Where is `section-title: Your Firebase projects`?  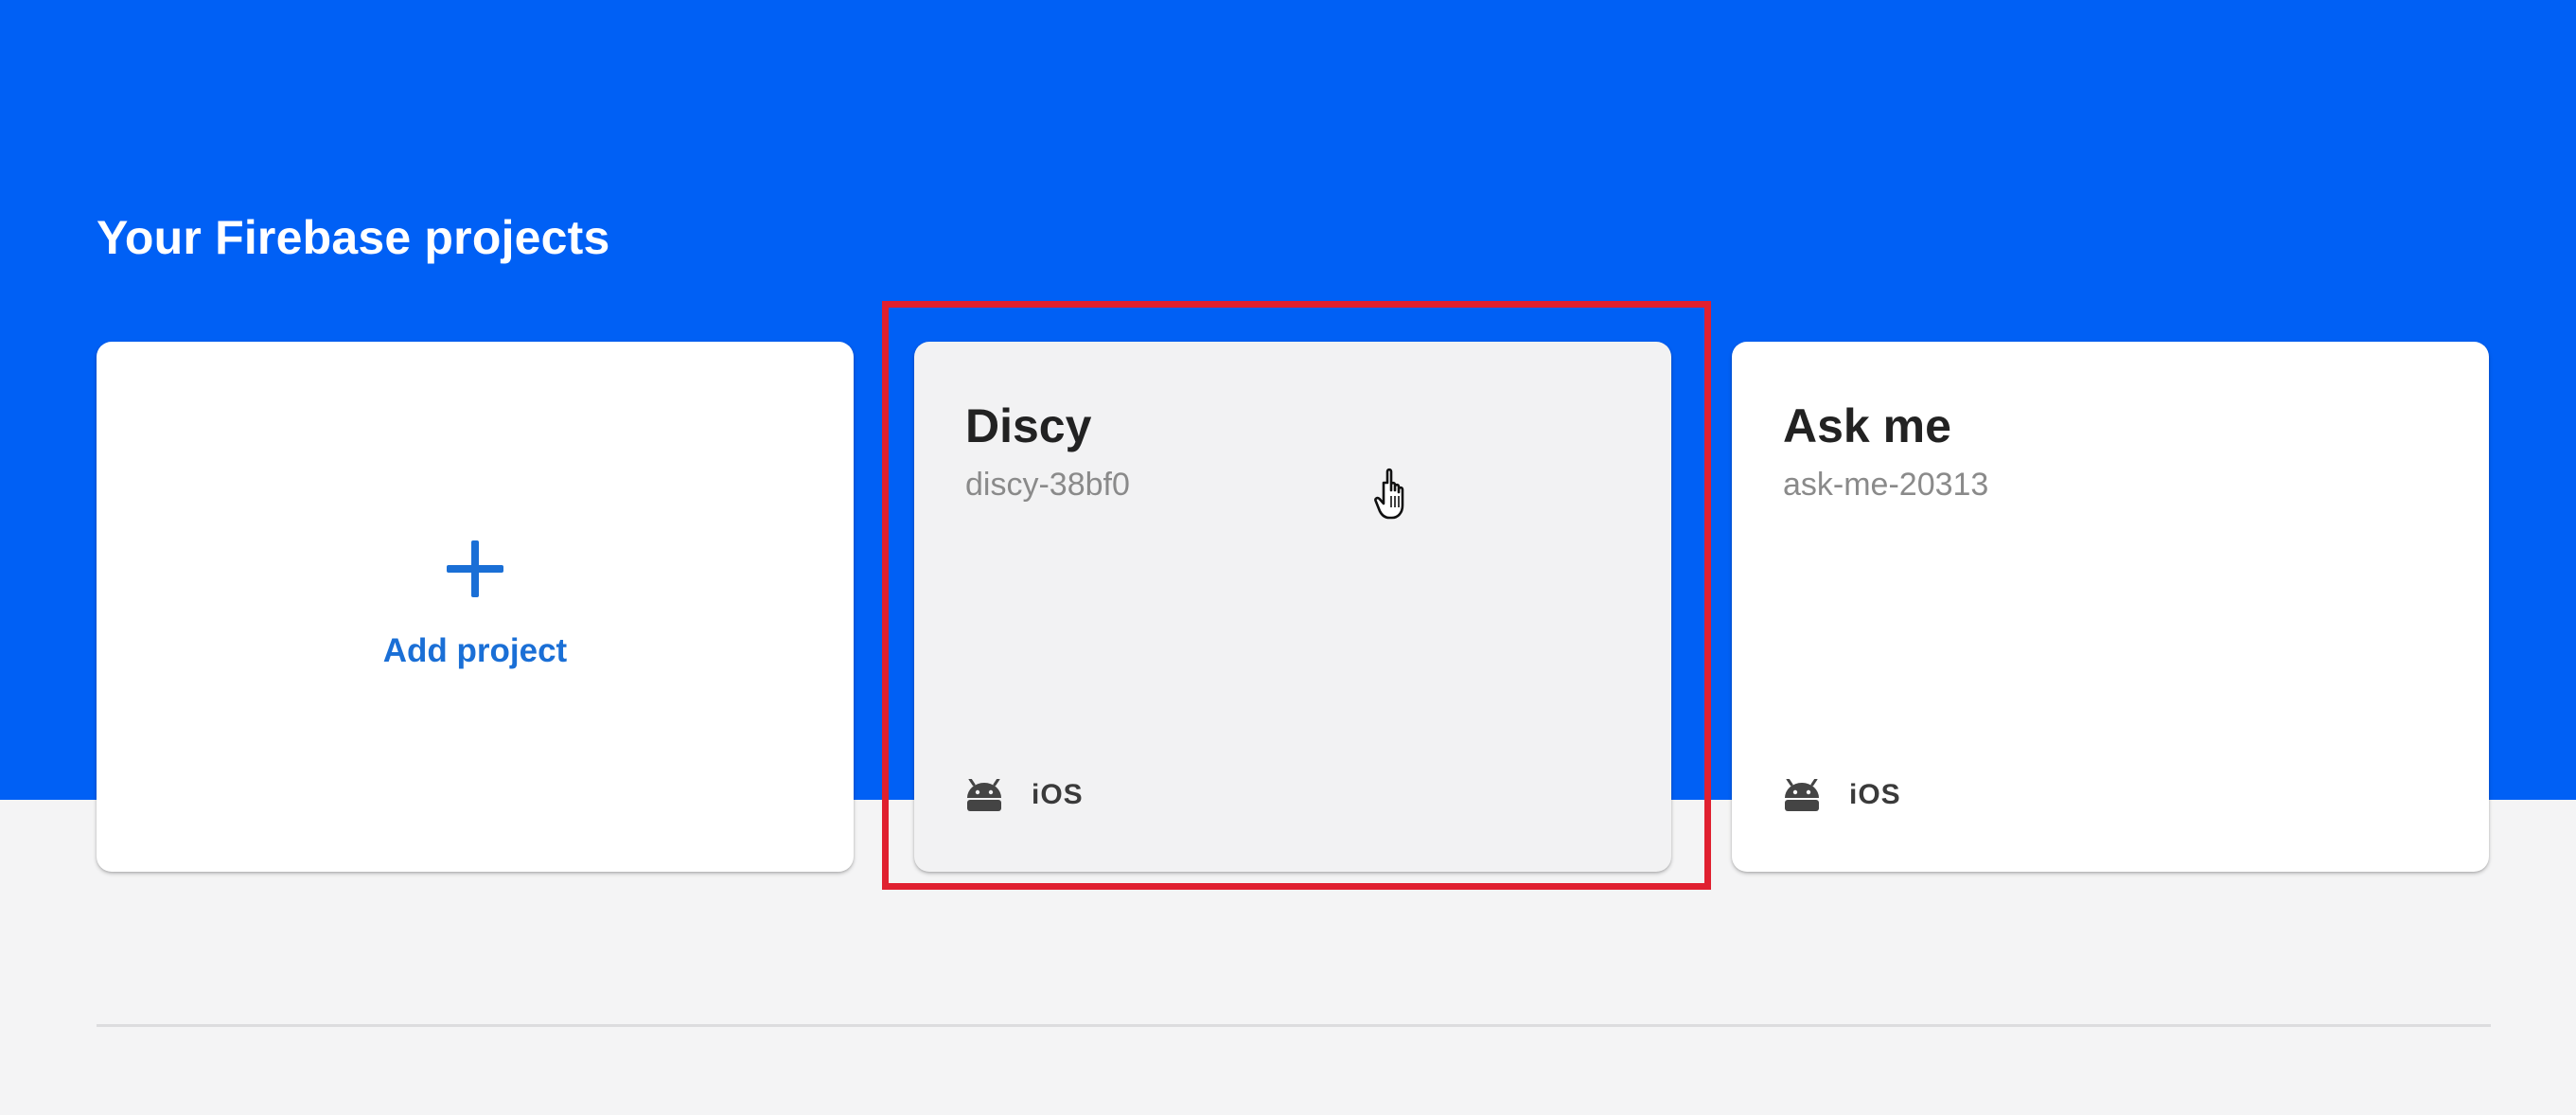
section-title: Your Firebase projects is located at coordinates (353, 237).